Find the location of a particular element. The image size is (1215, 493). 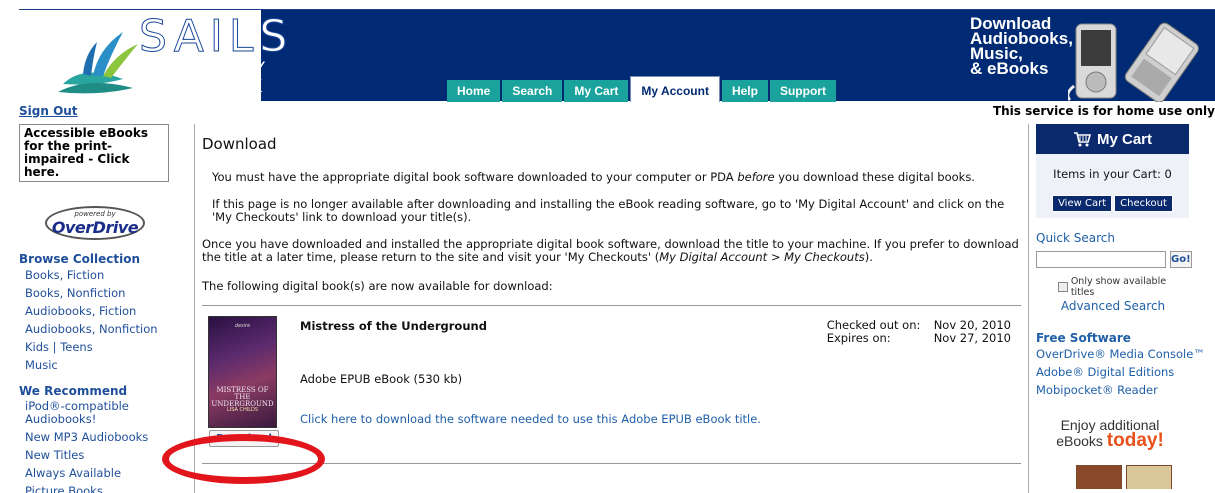

tab-help: Help is located at coordinates (744, 91).